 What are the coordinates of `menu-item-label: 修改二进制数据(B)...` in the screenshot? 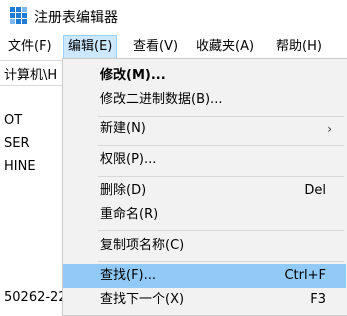 It's located at (161, 99).